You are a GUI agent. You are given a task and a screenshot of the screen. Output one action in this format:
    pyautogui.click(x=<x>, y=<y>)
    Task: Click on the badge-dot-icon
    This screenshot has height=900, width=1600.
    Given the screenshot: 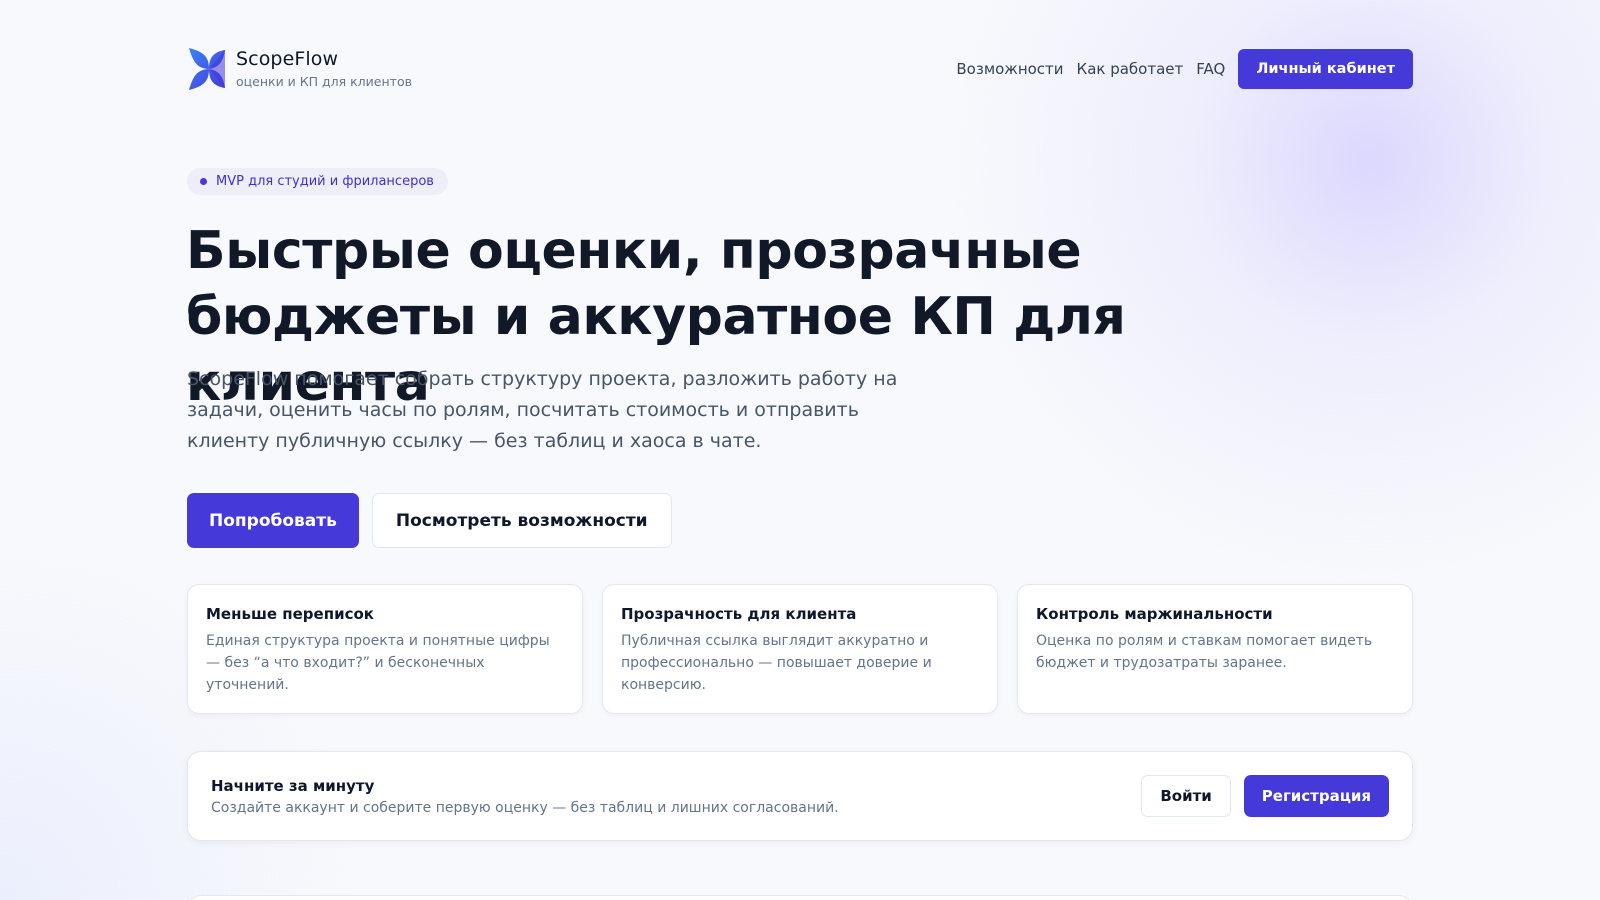 What is the action you would take?
    pyautogui.click(x=203, y=181)
    